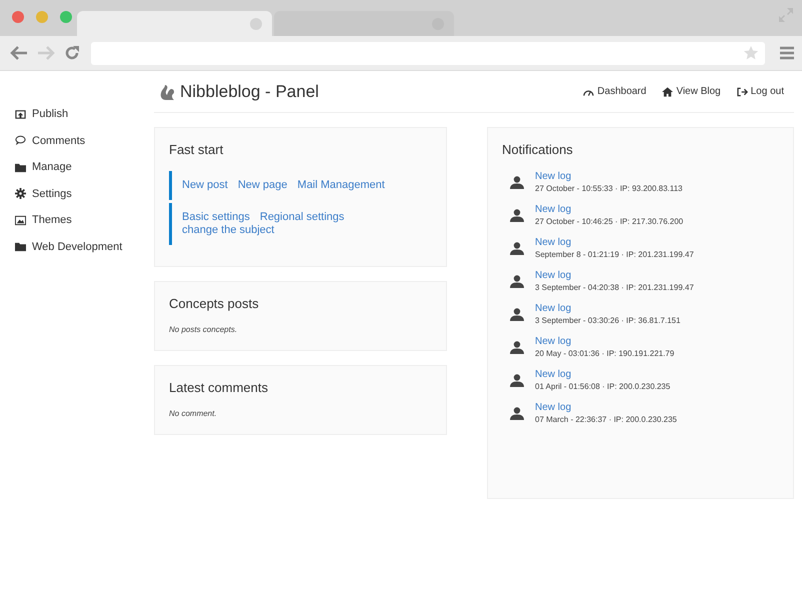 This screenshot has height=608, width=802. Describe the element at coordinates (77, 141) in the screenshot. I see `sidebar-item: Comments` at that location.